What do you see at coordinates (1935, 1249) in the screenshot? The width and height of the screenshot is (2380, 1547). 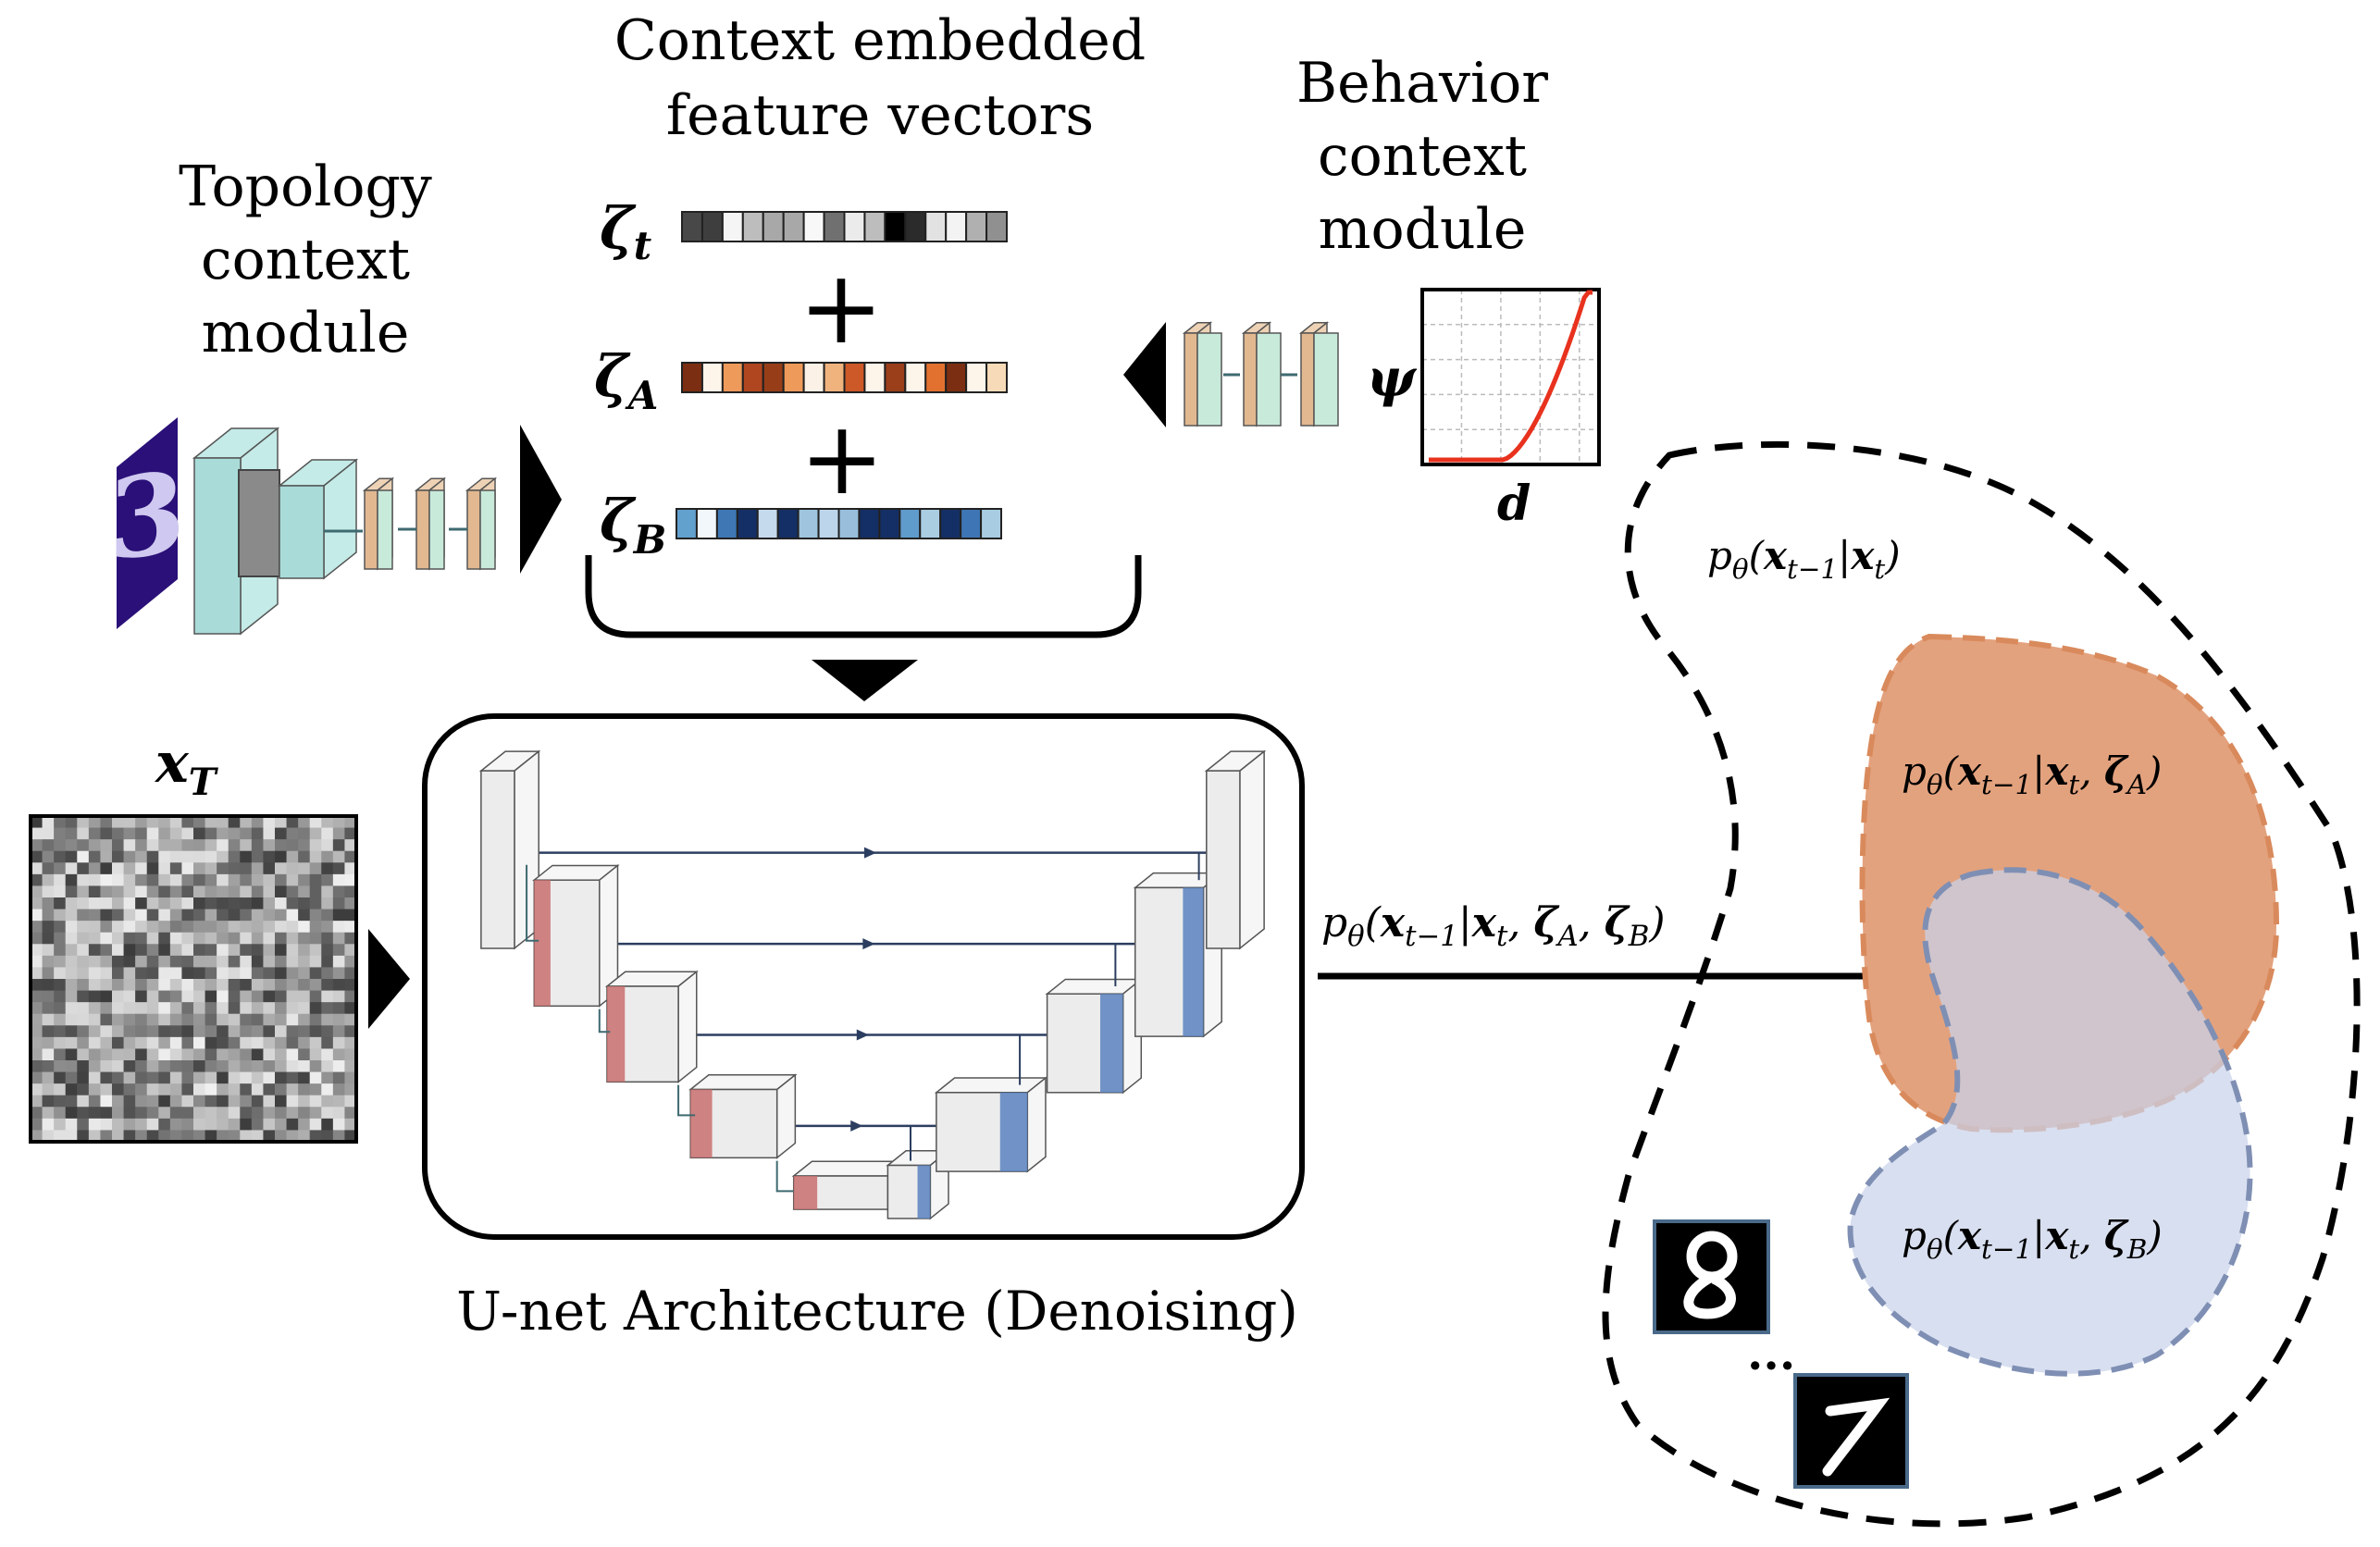 I see `formula-part: θ` at bounding box center [1935, 1249].